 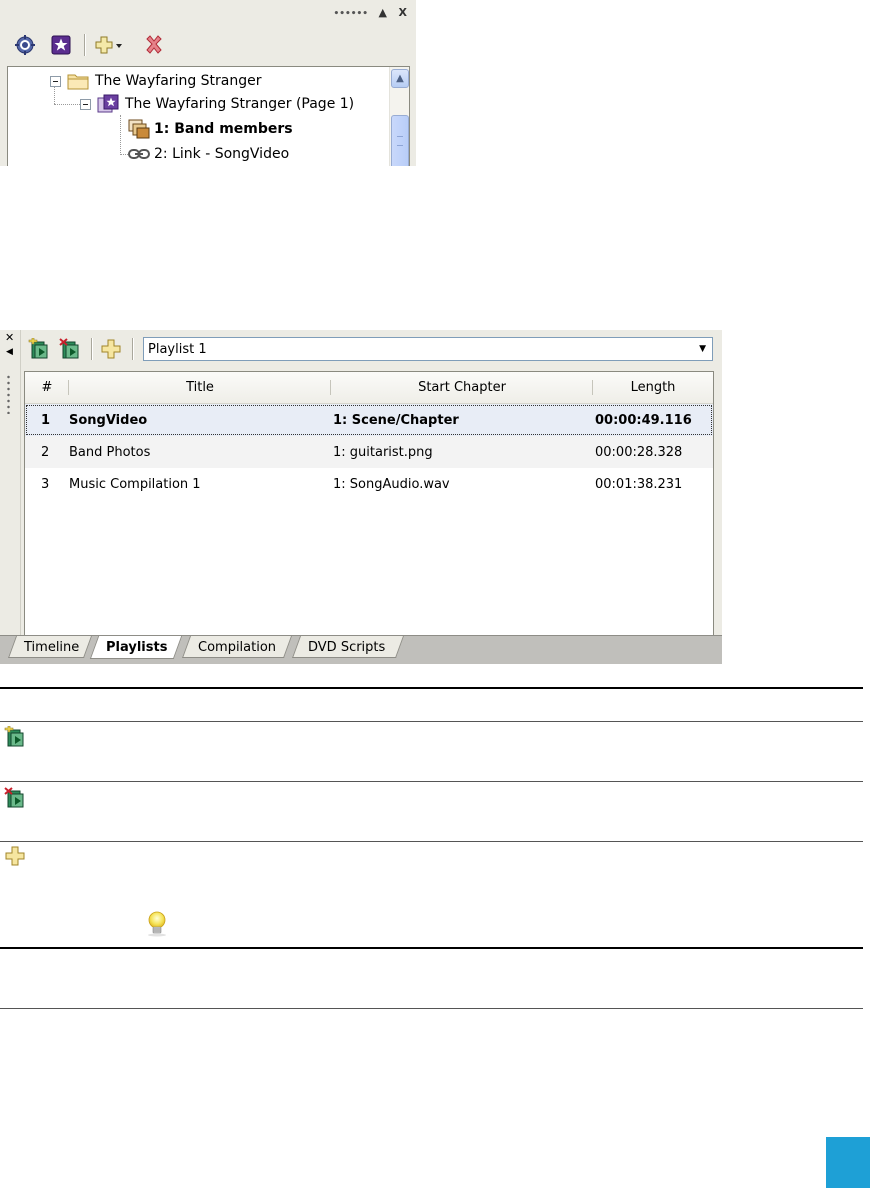 What do you see at coordinates (240, 104) in the screenshot?
I see `tree-item-label: The Wayfaring Stranger (Page 1)` at bounding box center [240, 104].